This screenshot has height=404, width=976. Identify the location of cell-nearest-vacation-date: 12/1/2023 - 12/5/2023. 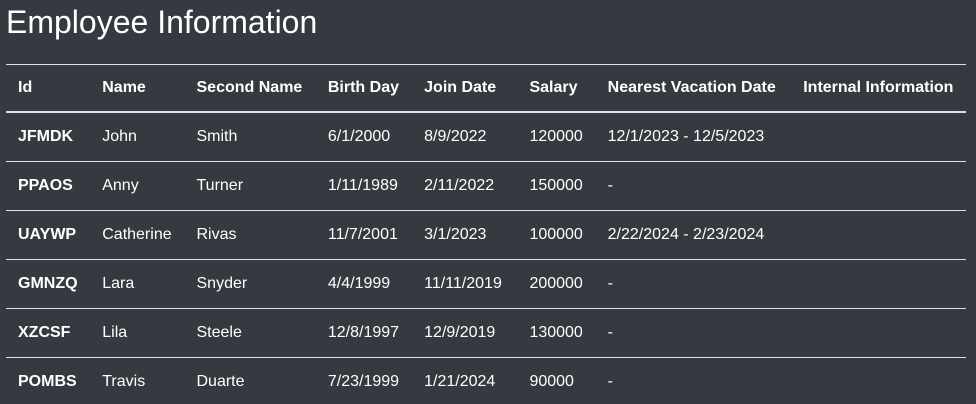
(693, 137).